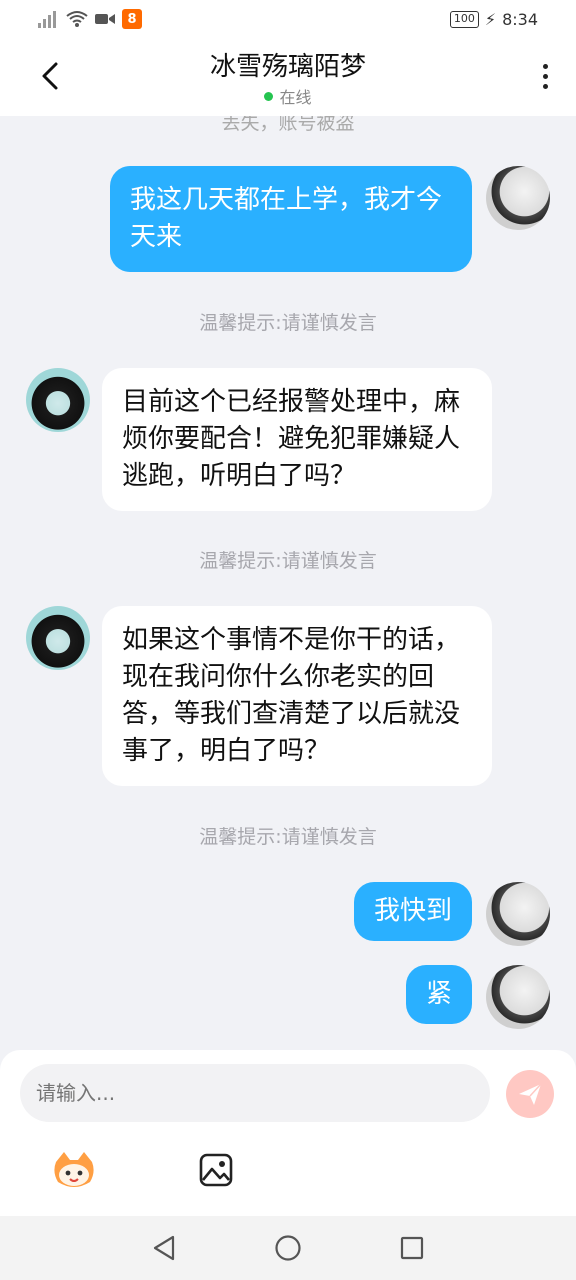  What do you see at coordinates (255, 1093) in the screenshot?
I see `message-input` at bounding box center [255, 1093].